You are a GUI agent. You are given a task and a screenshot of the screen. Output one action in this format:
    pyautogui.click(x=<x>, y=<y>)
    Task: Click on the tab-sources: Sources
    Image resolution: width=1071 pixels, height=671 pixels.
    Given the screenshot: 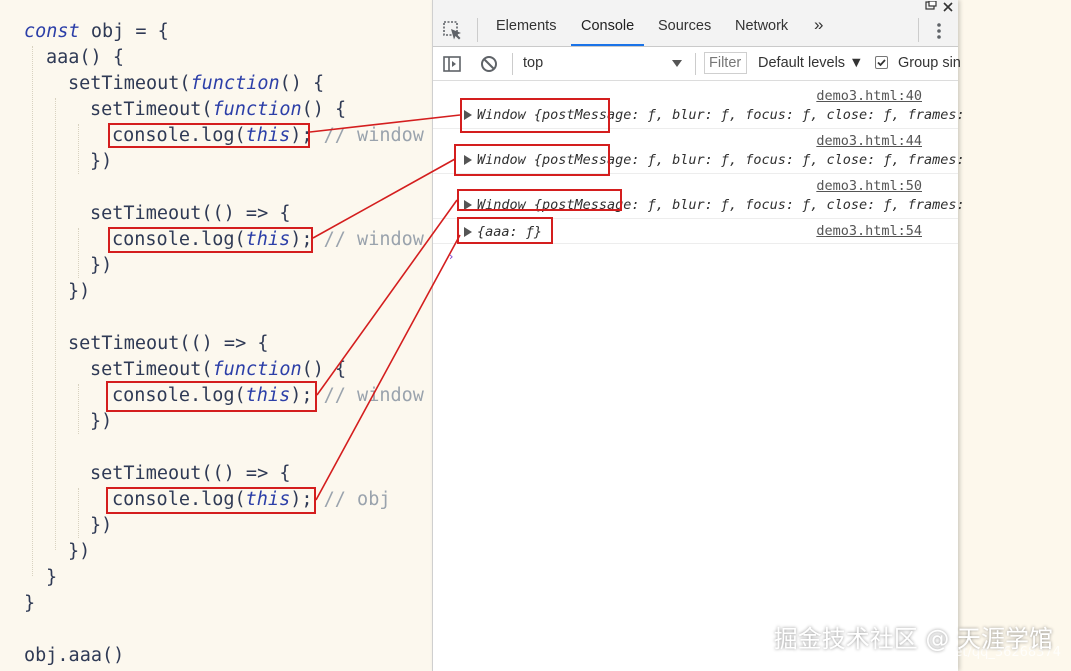 What is the action you would take?
    pyautogui.click(x=684, y=31)
    